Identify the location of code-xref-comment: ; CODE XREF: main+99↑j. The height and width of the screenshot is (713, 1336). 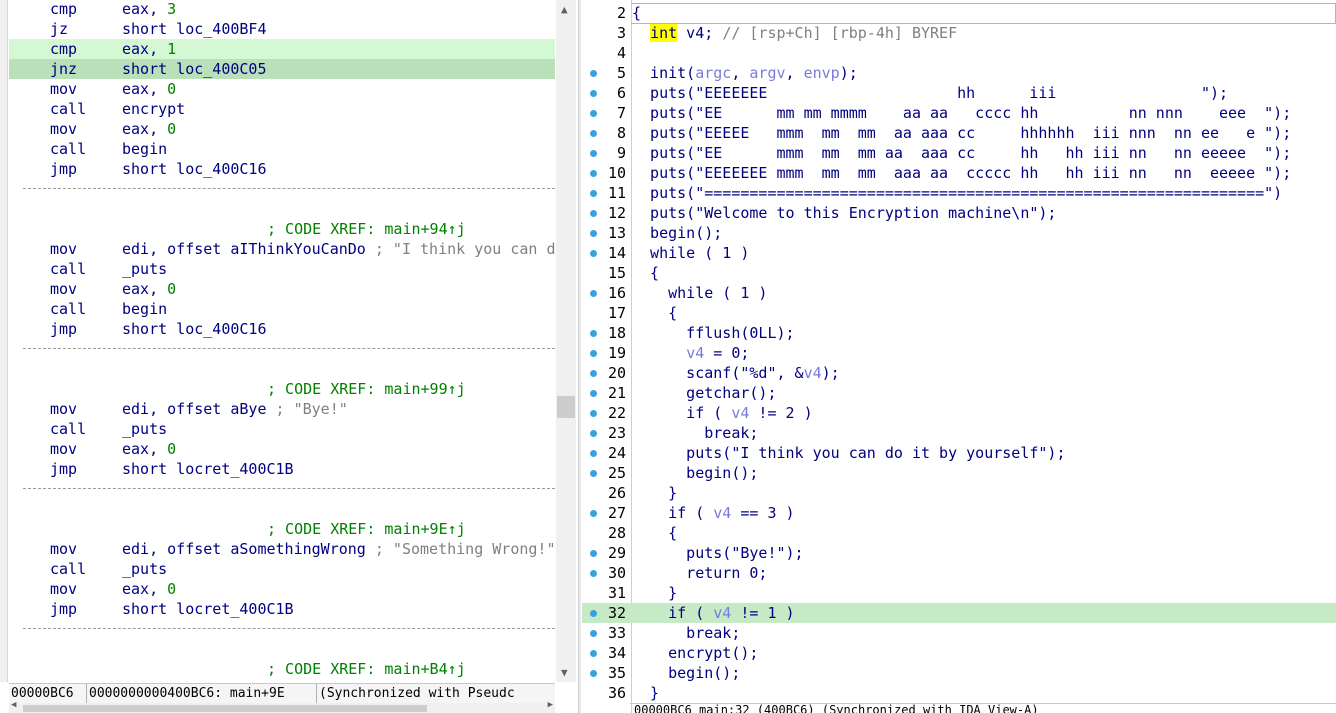
(366, 389).